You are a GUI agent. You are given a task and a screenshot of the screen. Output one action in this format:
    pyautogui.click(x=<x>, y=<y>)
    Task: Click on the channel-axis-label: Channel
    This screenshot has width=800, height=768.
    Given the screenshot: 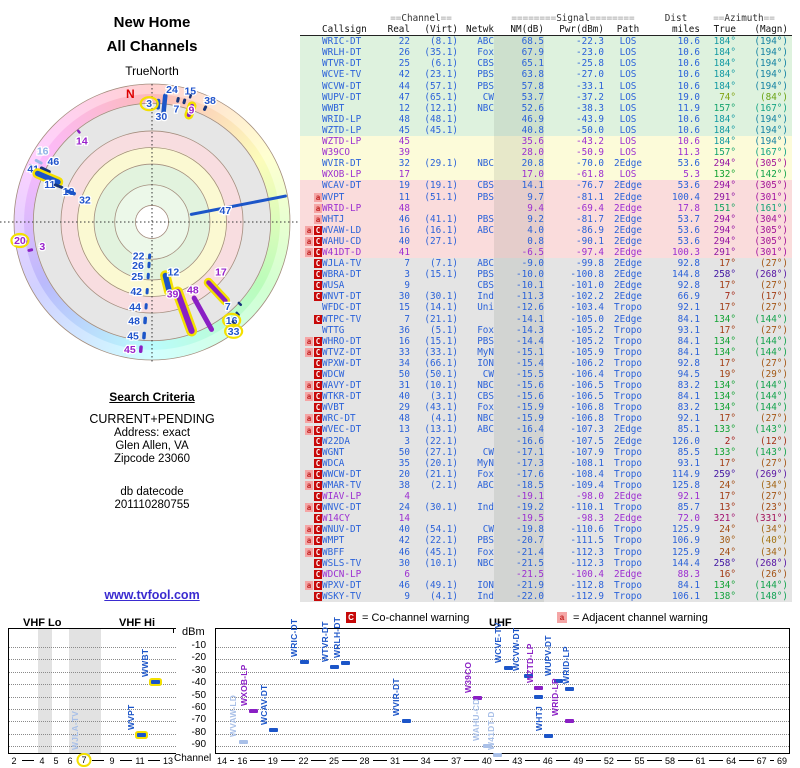 What is the action you would take?
    pyautogui.click(x=193, y=758)
    